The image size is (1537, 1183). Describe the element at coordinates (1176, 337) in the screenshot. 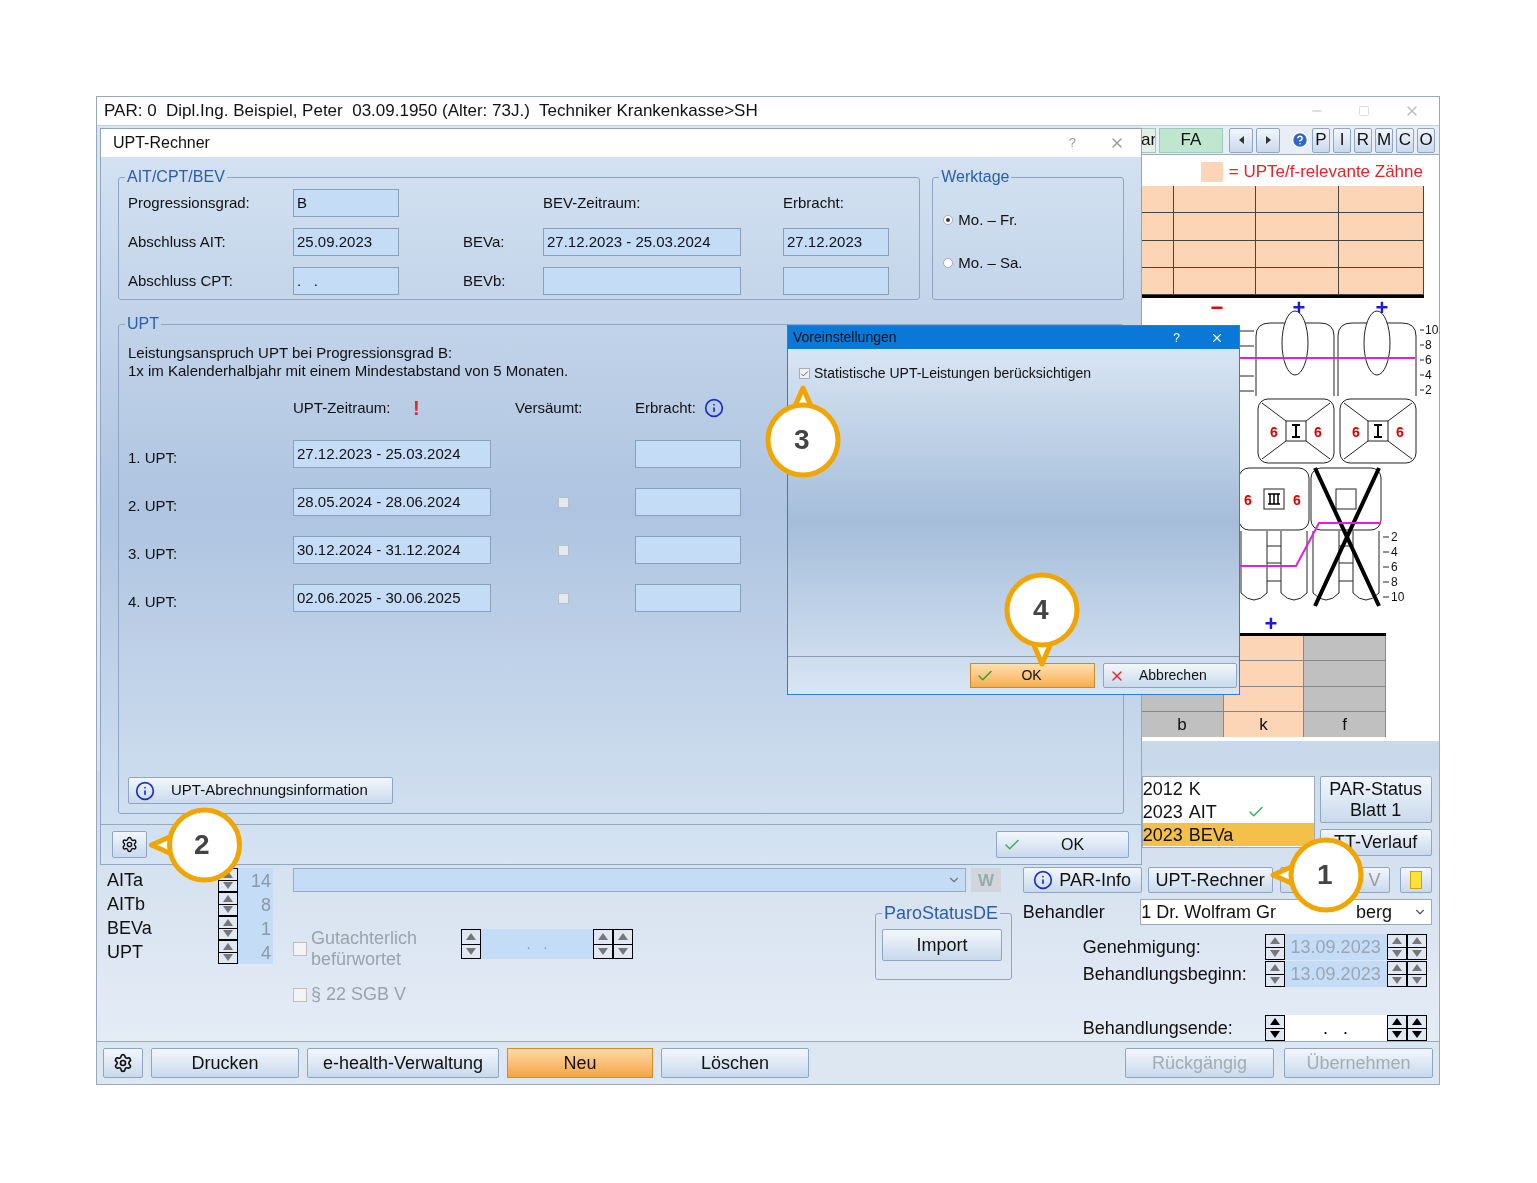

I see `help-button: ?` at that location.